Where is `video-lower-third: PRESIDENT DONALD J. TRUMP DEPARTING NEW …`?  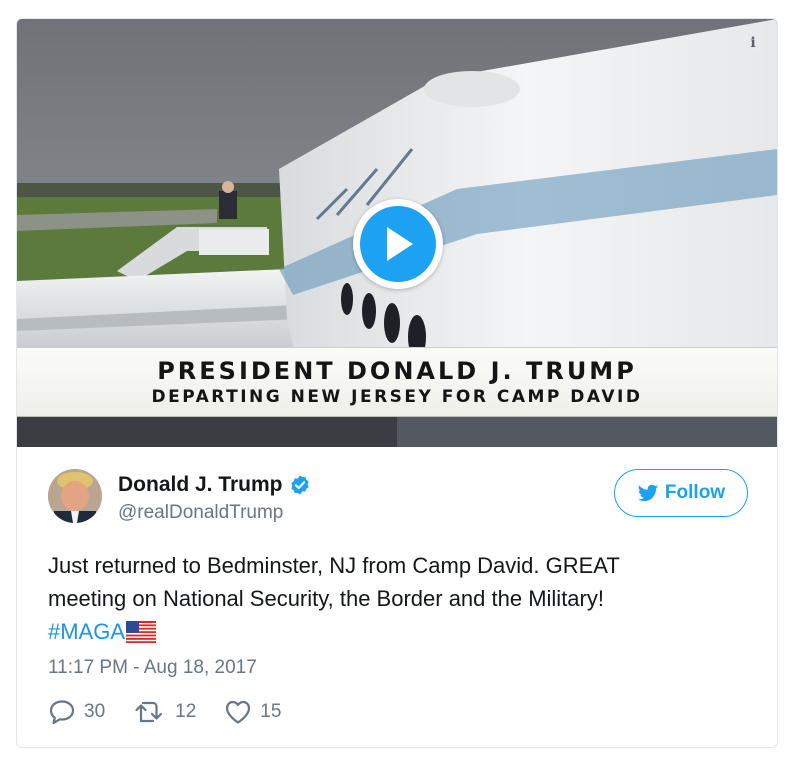
video-lower-third: PRESIDENT DONALD J. TRUMP DEPARTING NEW … is located at coordinates (397, 382).